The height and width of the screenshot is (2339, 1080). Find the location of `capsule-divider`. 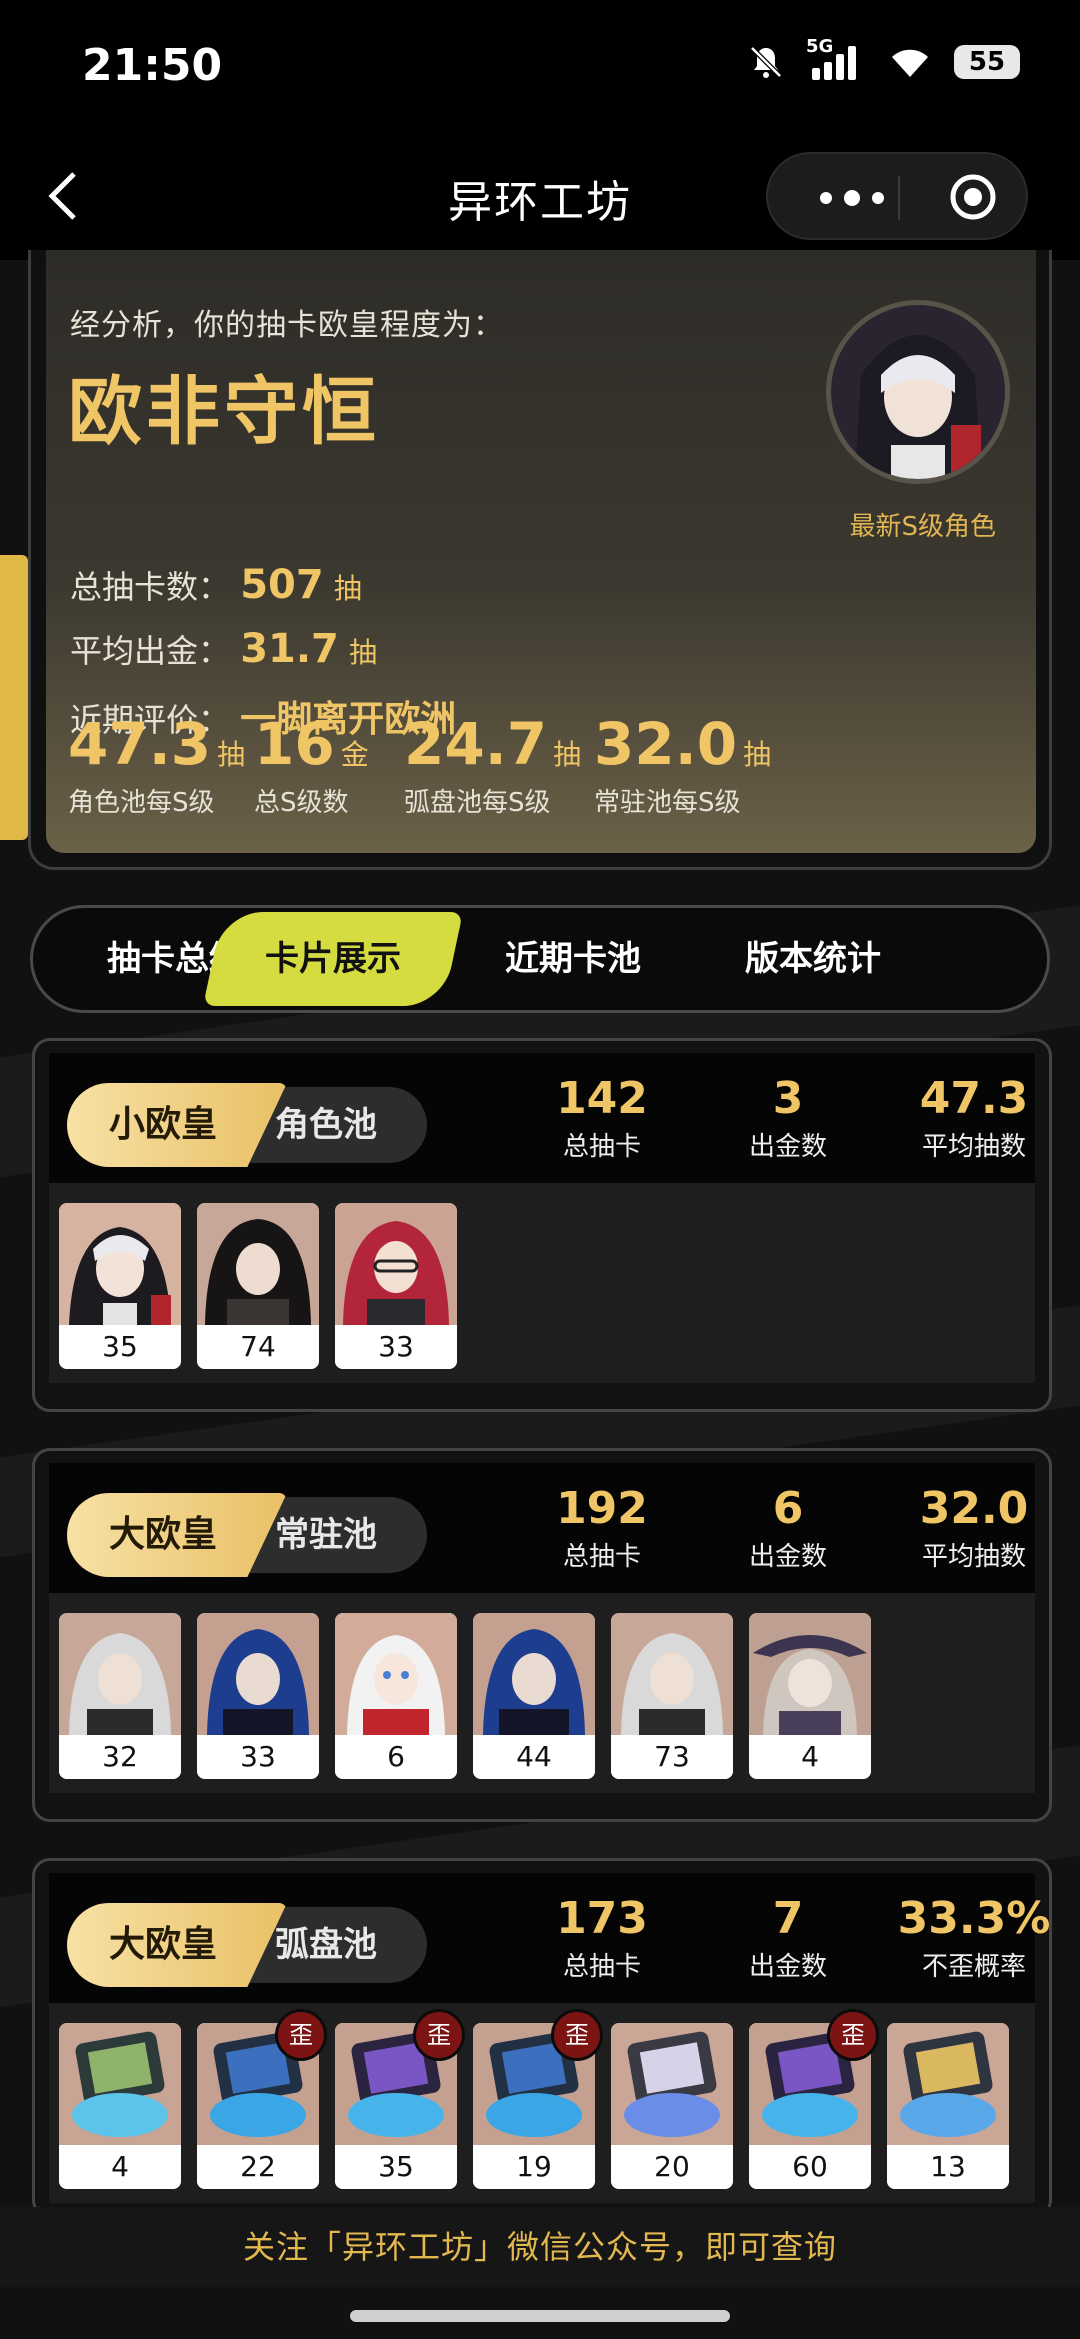

capsule-divider is located at coordinates (899, 198).